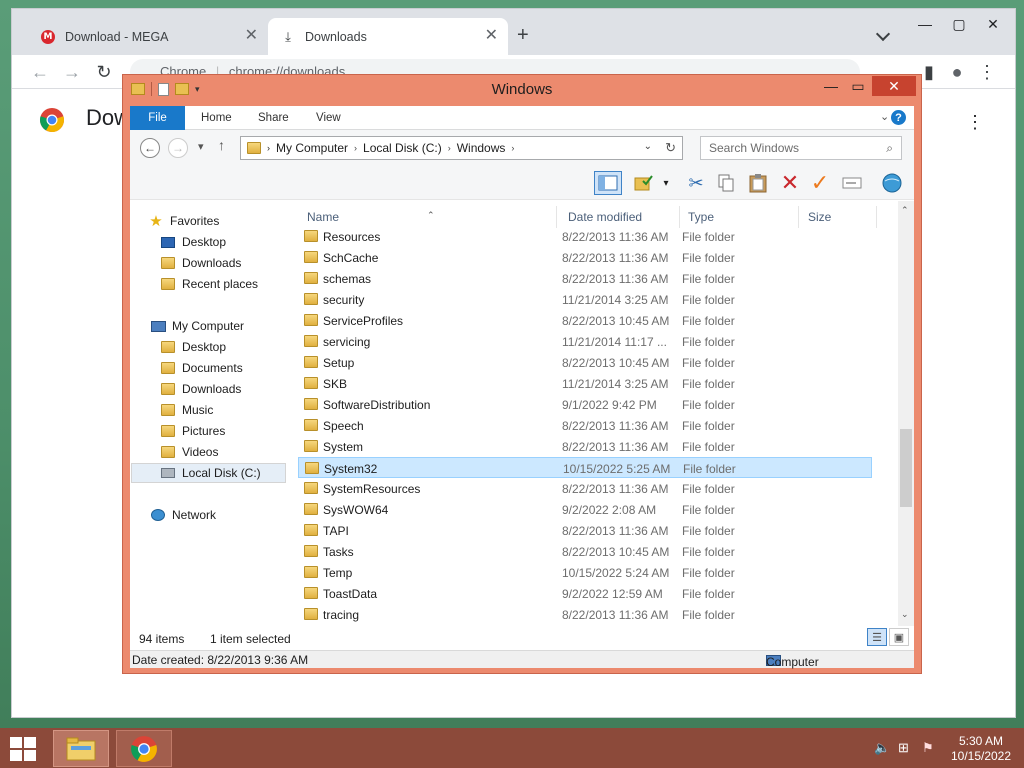 Image resolution: width=1024 pixels, height=768 pixels. What do you see at coordinates (981, 749) in the screenshot?
I see `clock: 5:30 AM 10/15/2022` at bounding box center [981, 749].